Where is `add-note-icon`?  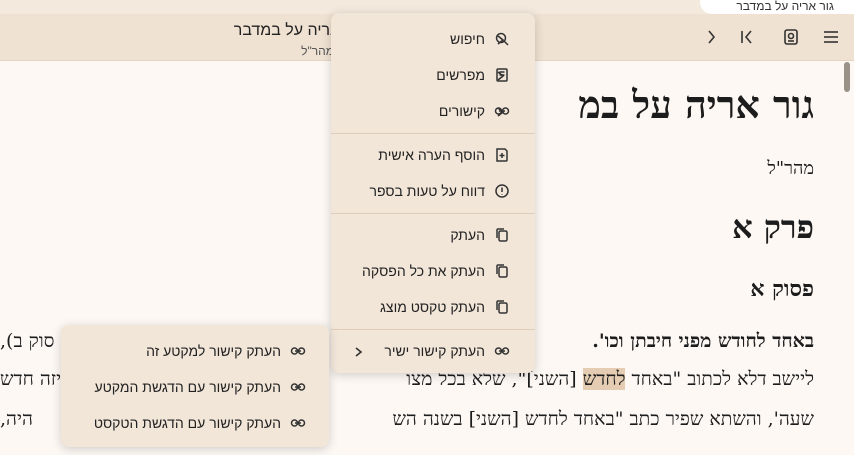 add-note-icon is located at coordinates (502, 155).